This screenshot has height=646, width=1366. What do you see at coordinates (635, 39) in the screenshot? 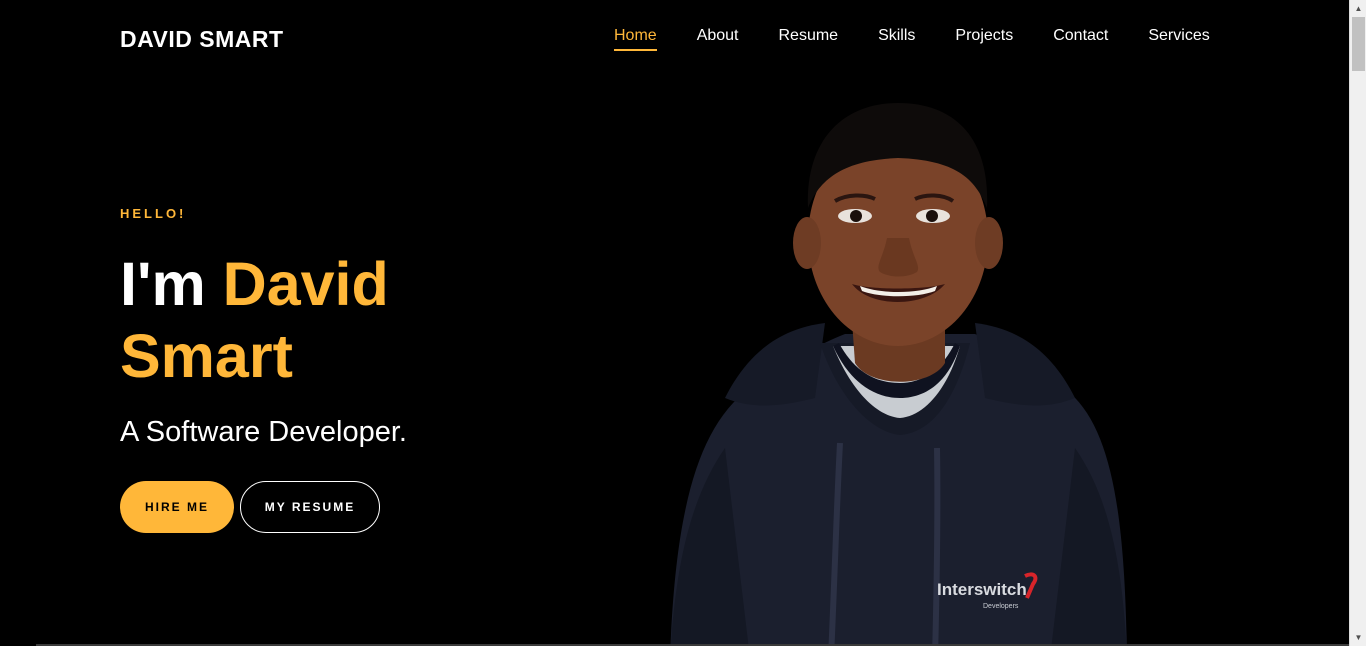
I see `nav-item-home: Home` at bounding box center [635, 39].